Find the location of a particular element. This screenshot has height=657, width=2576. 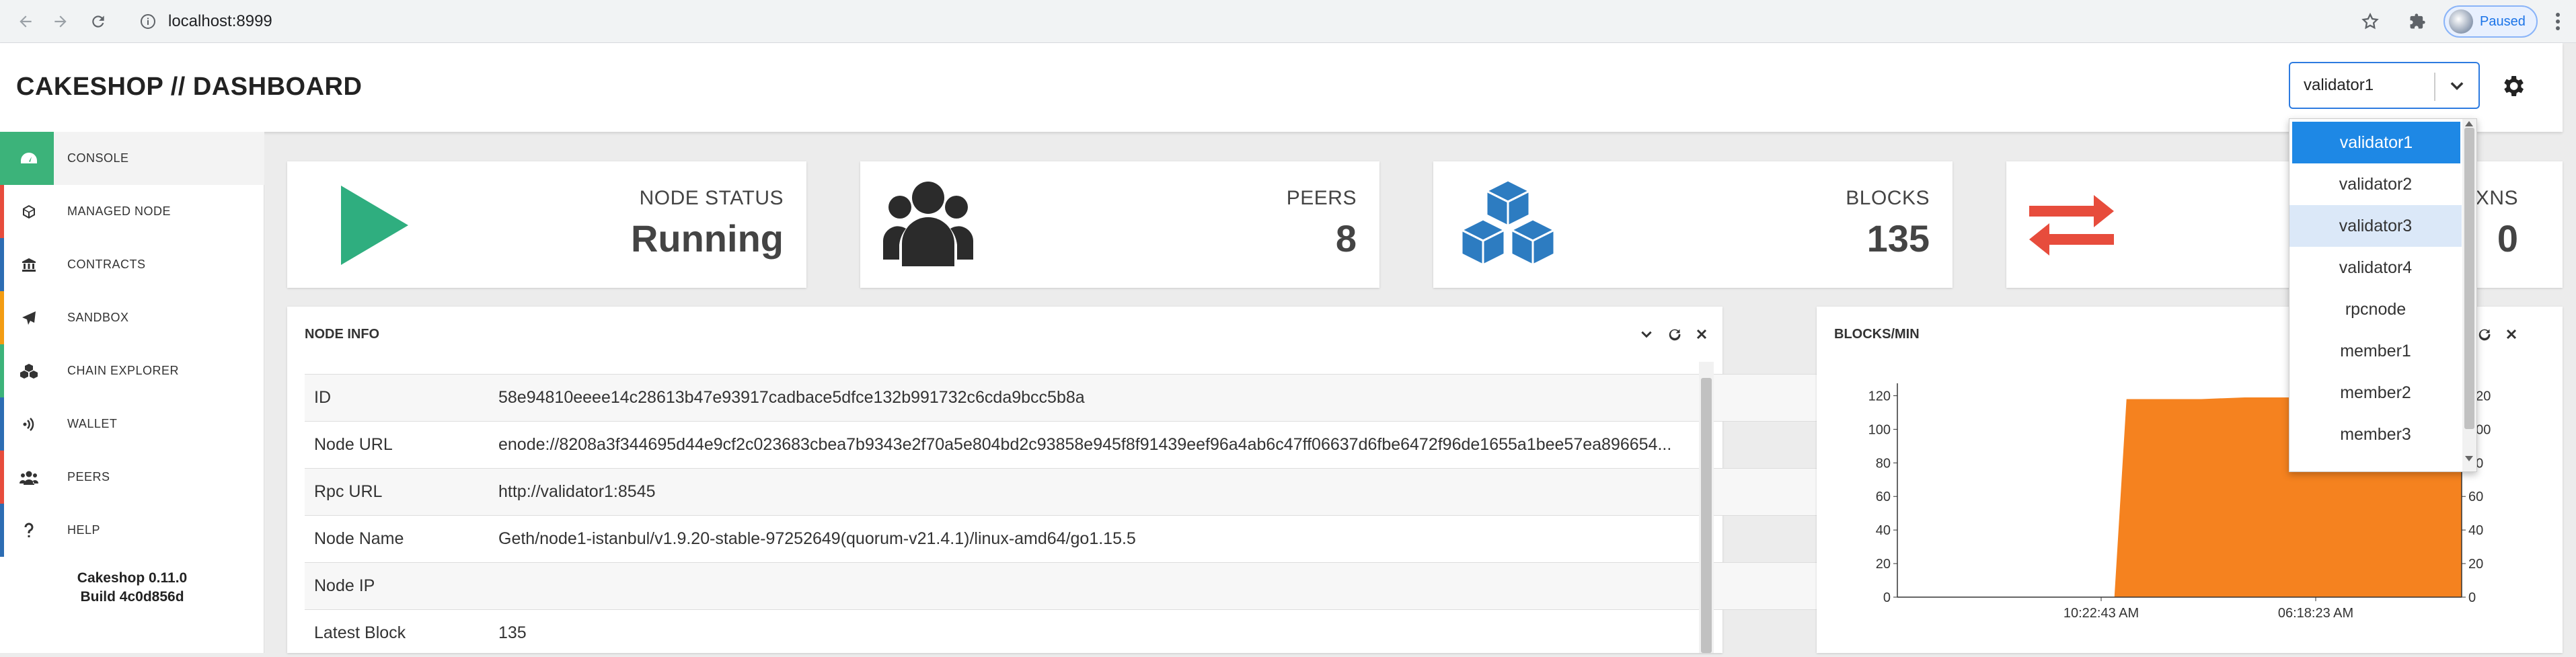

peers-value: 8 is located at coordinates (1346, 238).